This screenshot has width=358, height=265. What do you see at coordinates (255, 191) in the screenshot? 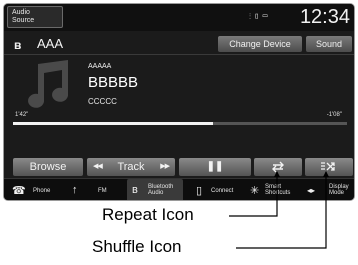
I see `smart-shortcuts-icon: ✳` at bounding box center [255, 191].